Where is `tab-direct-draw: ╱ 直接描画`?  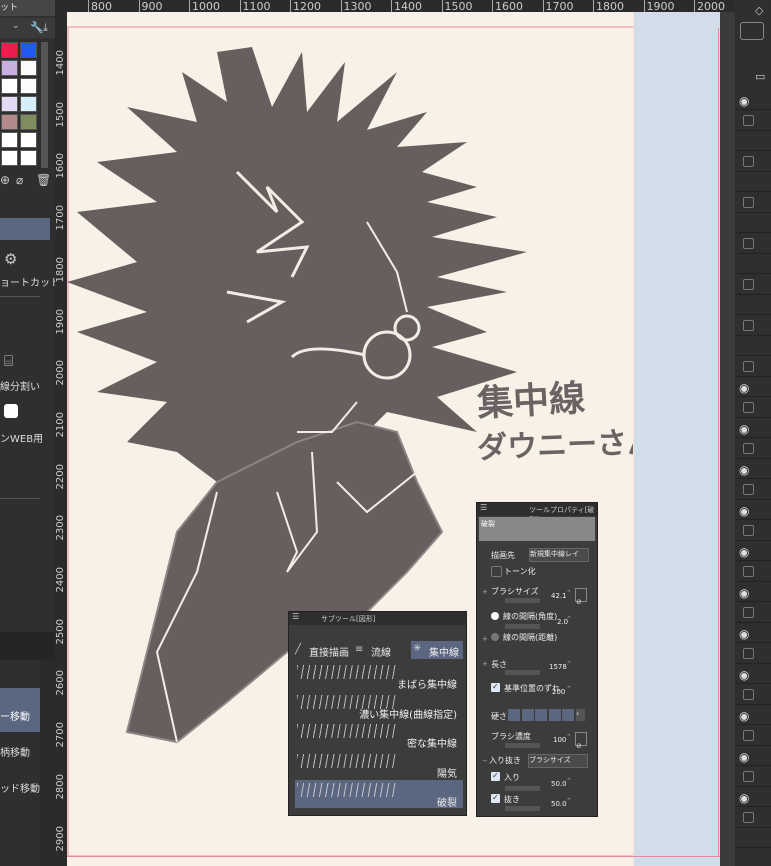 tab-direct-draw: ╱ 直接描画 is located at coordinates (323, 650).